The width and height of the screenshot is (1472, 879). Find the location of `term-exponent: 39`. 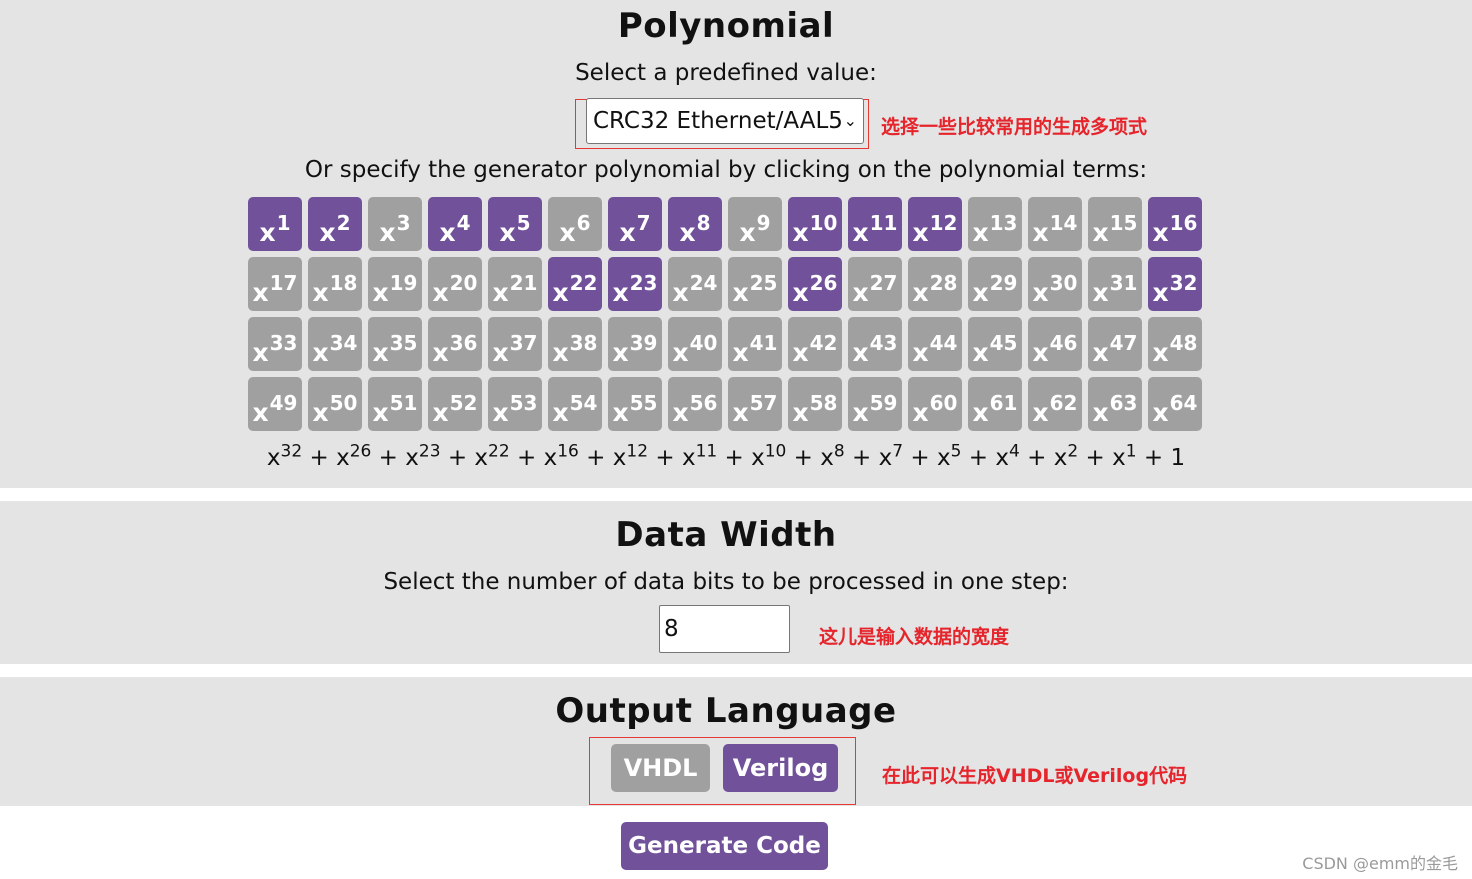

term-exponent: 39 is located at coordinates (643, 343).